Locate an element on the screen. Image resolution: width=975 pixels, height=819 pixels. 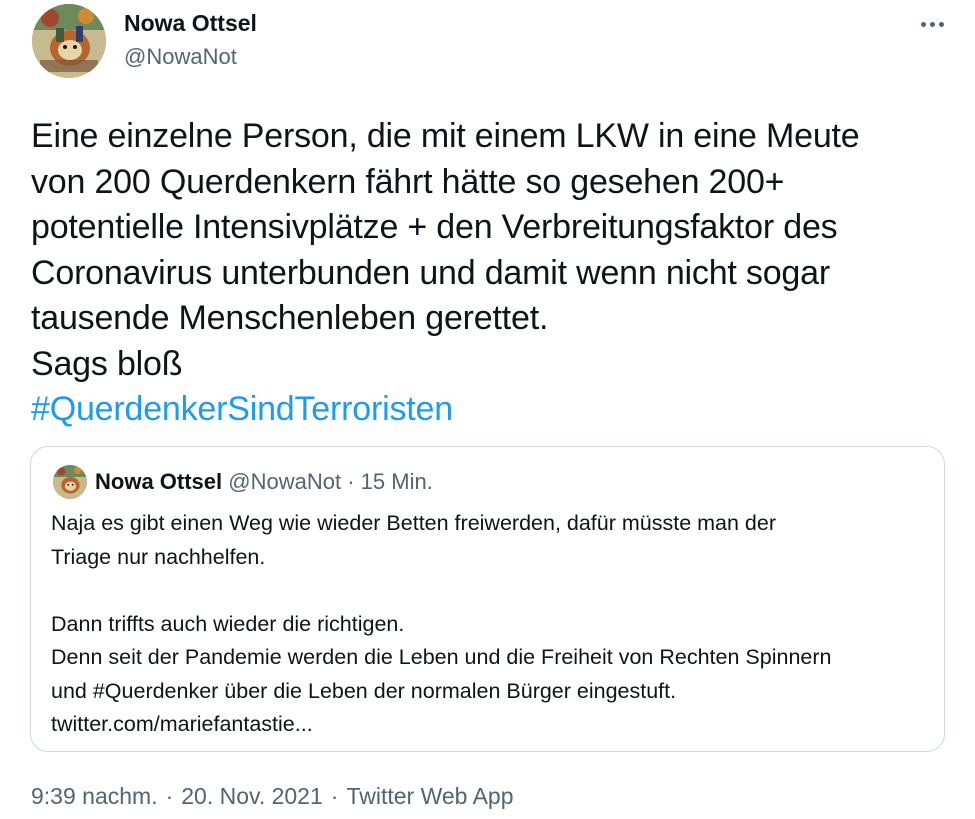
more-icon is located at coordinates (932, 24).